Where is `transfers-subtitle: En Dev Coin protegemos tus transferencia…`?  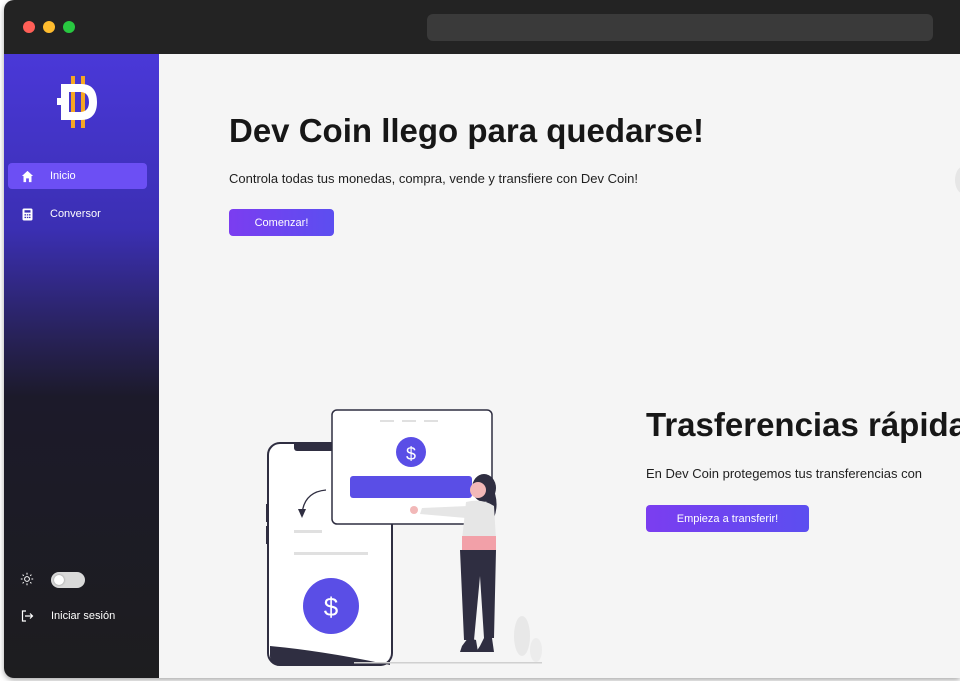
transfers-subtitle: En Dev Coin protegemos tus transferencia… is located at coordinates (784, 473).